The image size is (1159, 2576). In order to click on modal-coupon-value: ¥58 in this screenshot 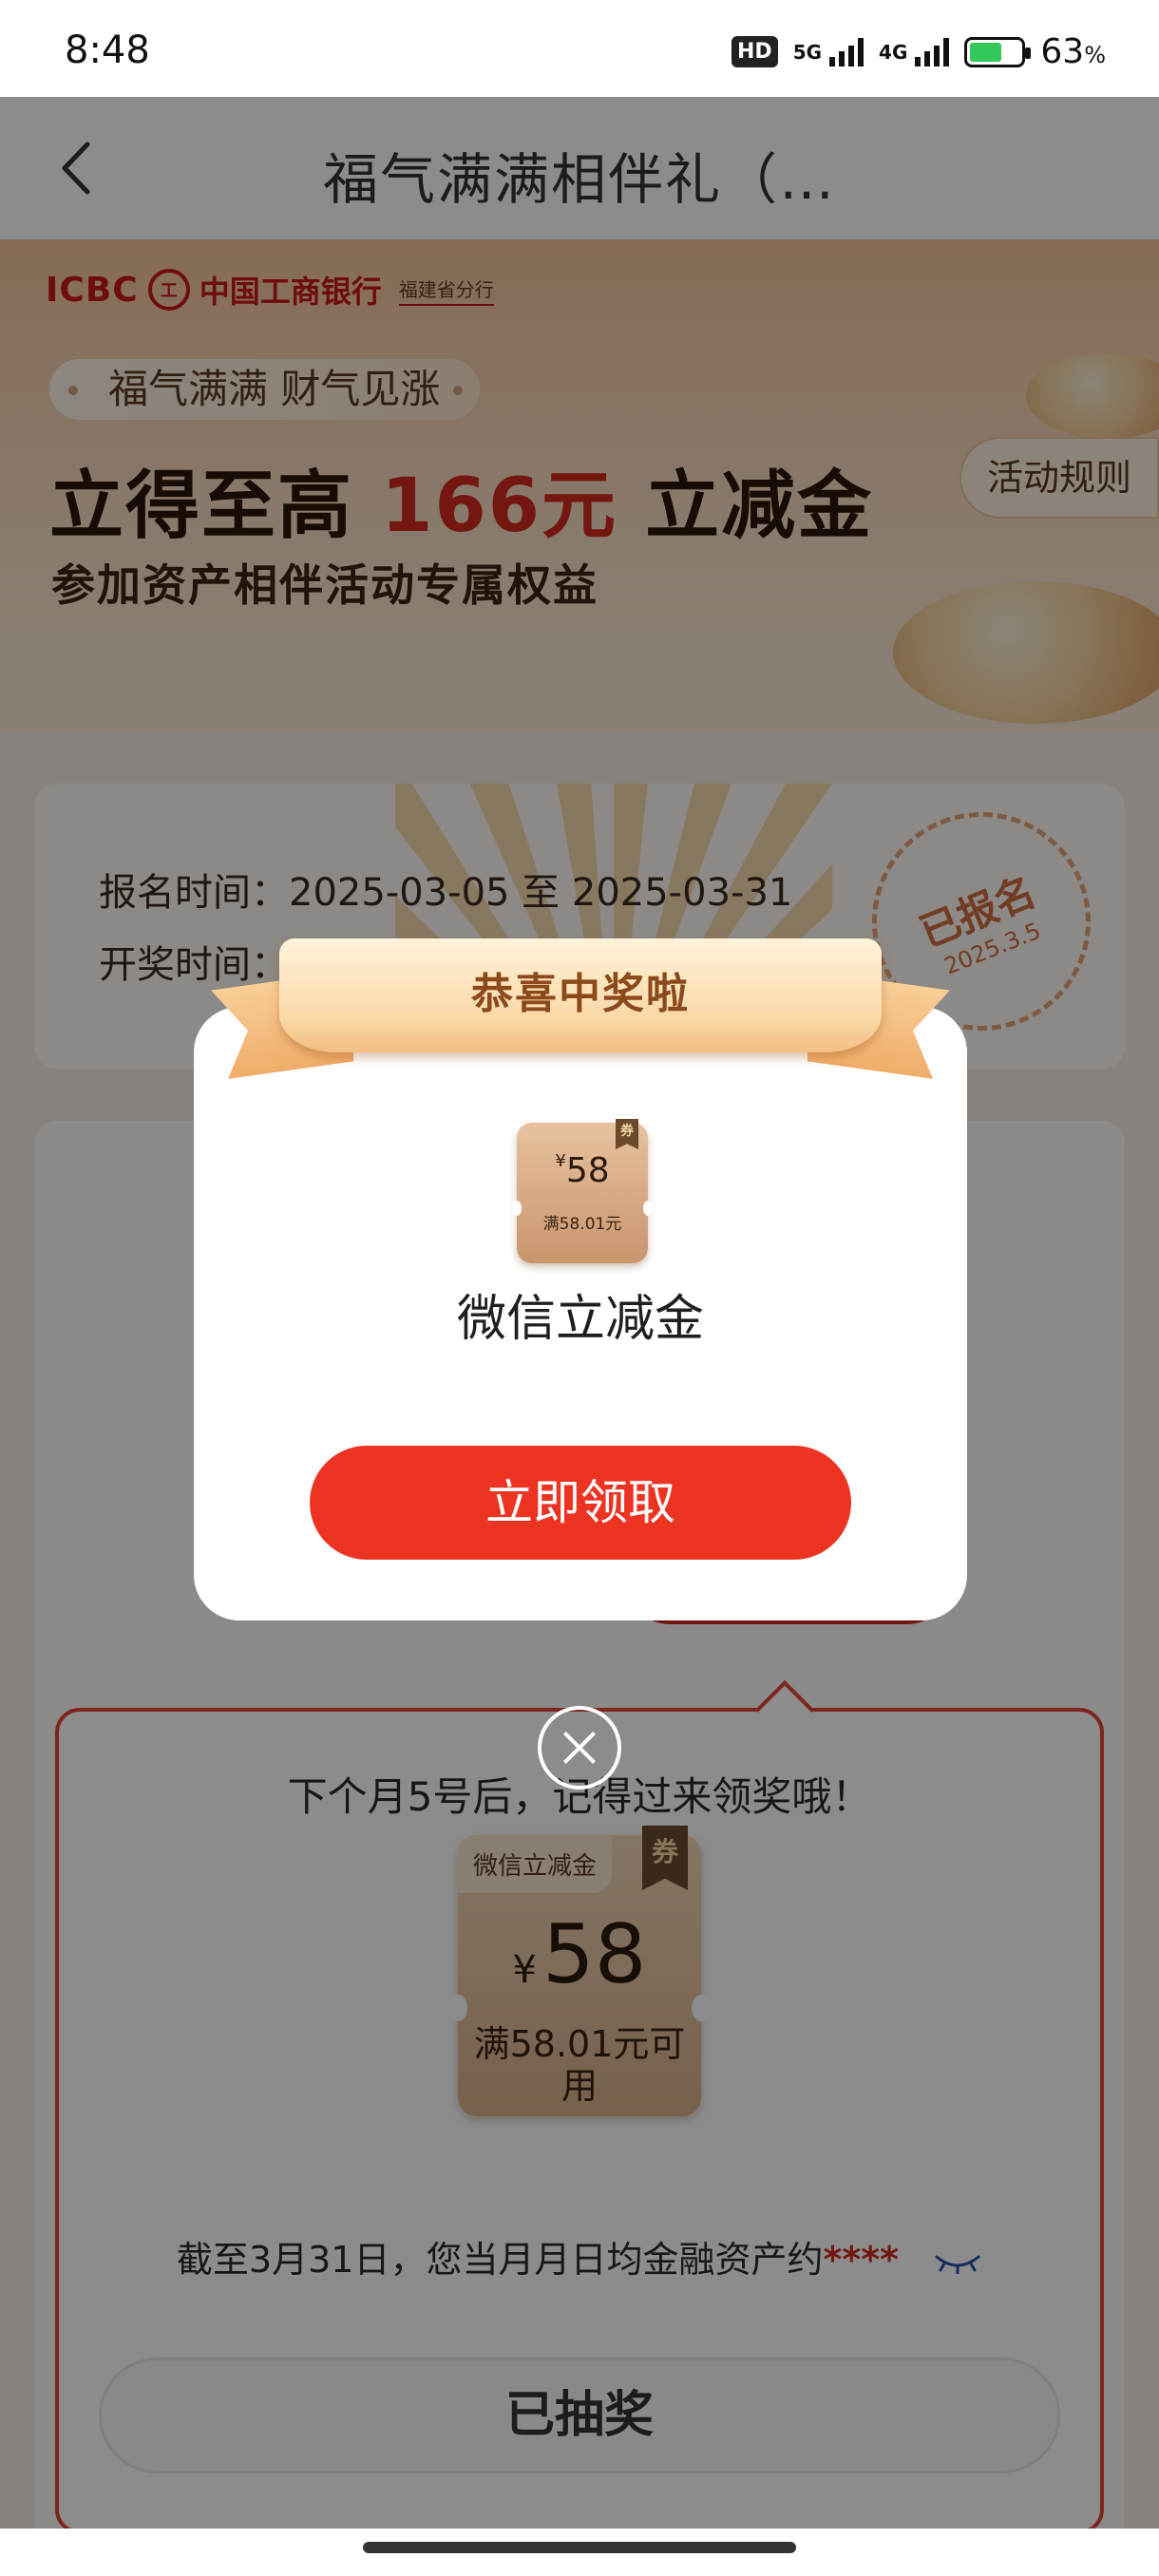, I will do `click(582, 1170)`.